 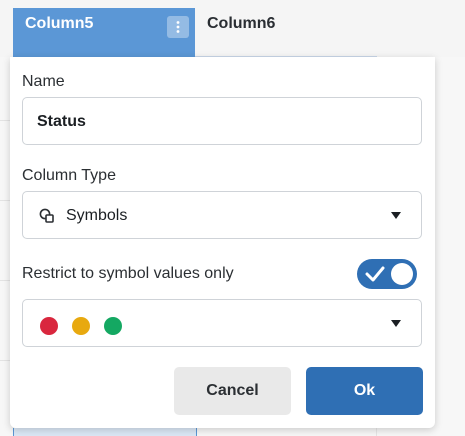 I want to click on column-header-column5: Column5, so click(x=104, y=32).